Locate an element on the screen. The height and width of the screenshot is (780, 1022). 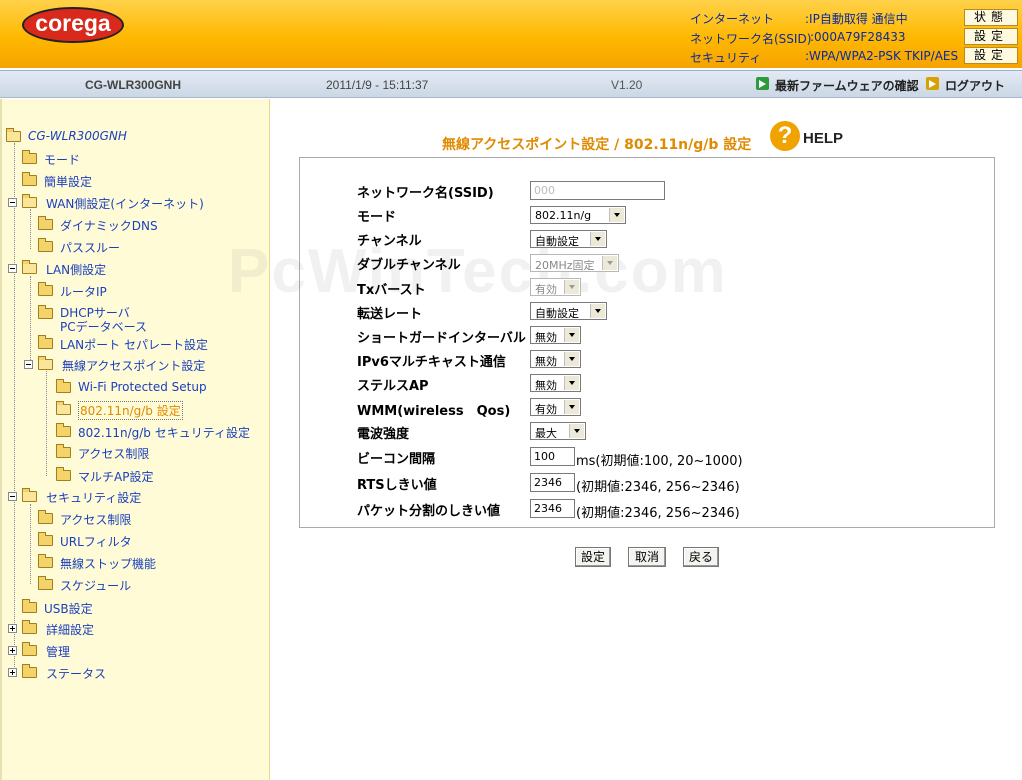
rts-threshold-input: 2346 is located at coordinates (552, 482).